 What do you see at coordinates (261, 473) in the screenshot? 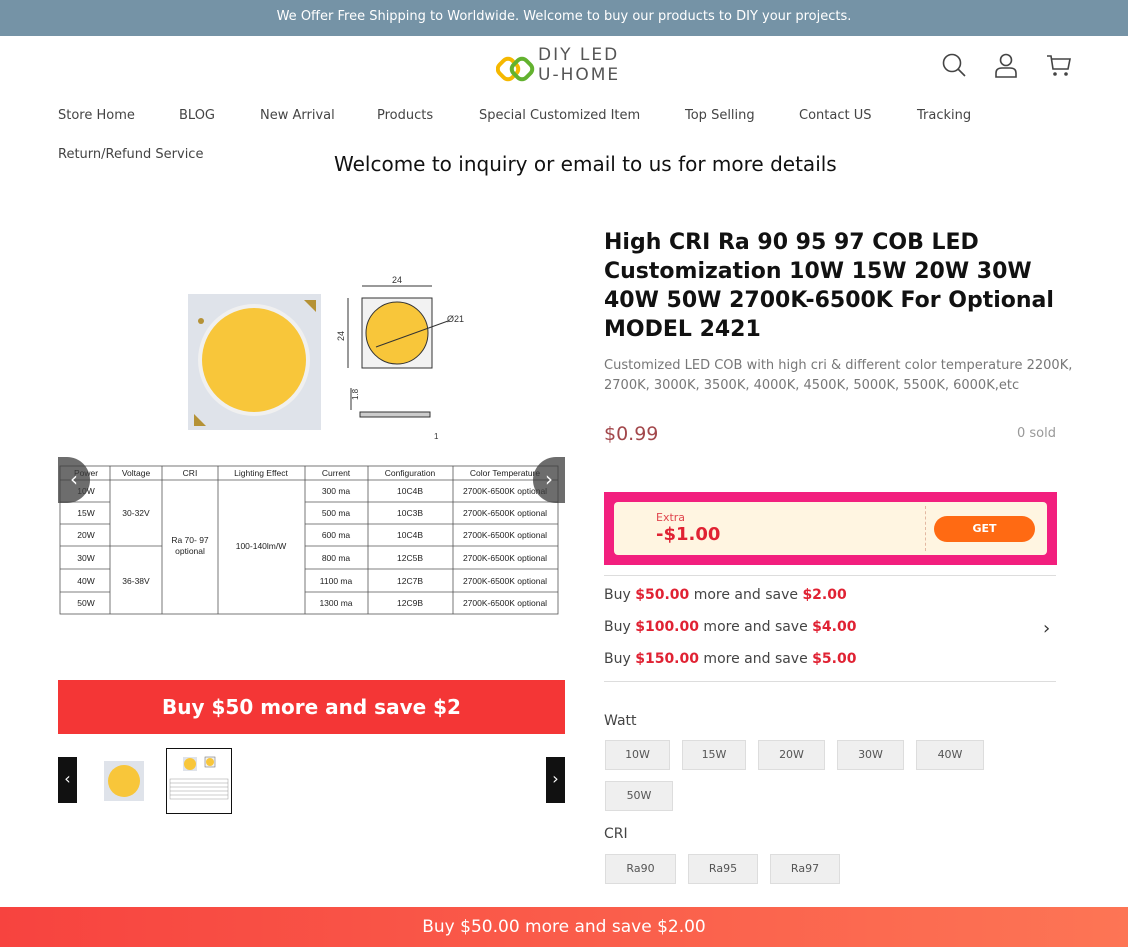
I see `spec-header-lighting: Lighting Effect` at bounding box center [261, 473].